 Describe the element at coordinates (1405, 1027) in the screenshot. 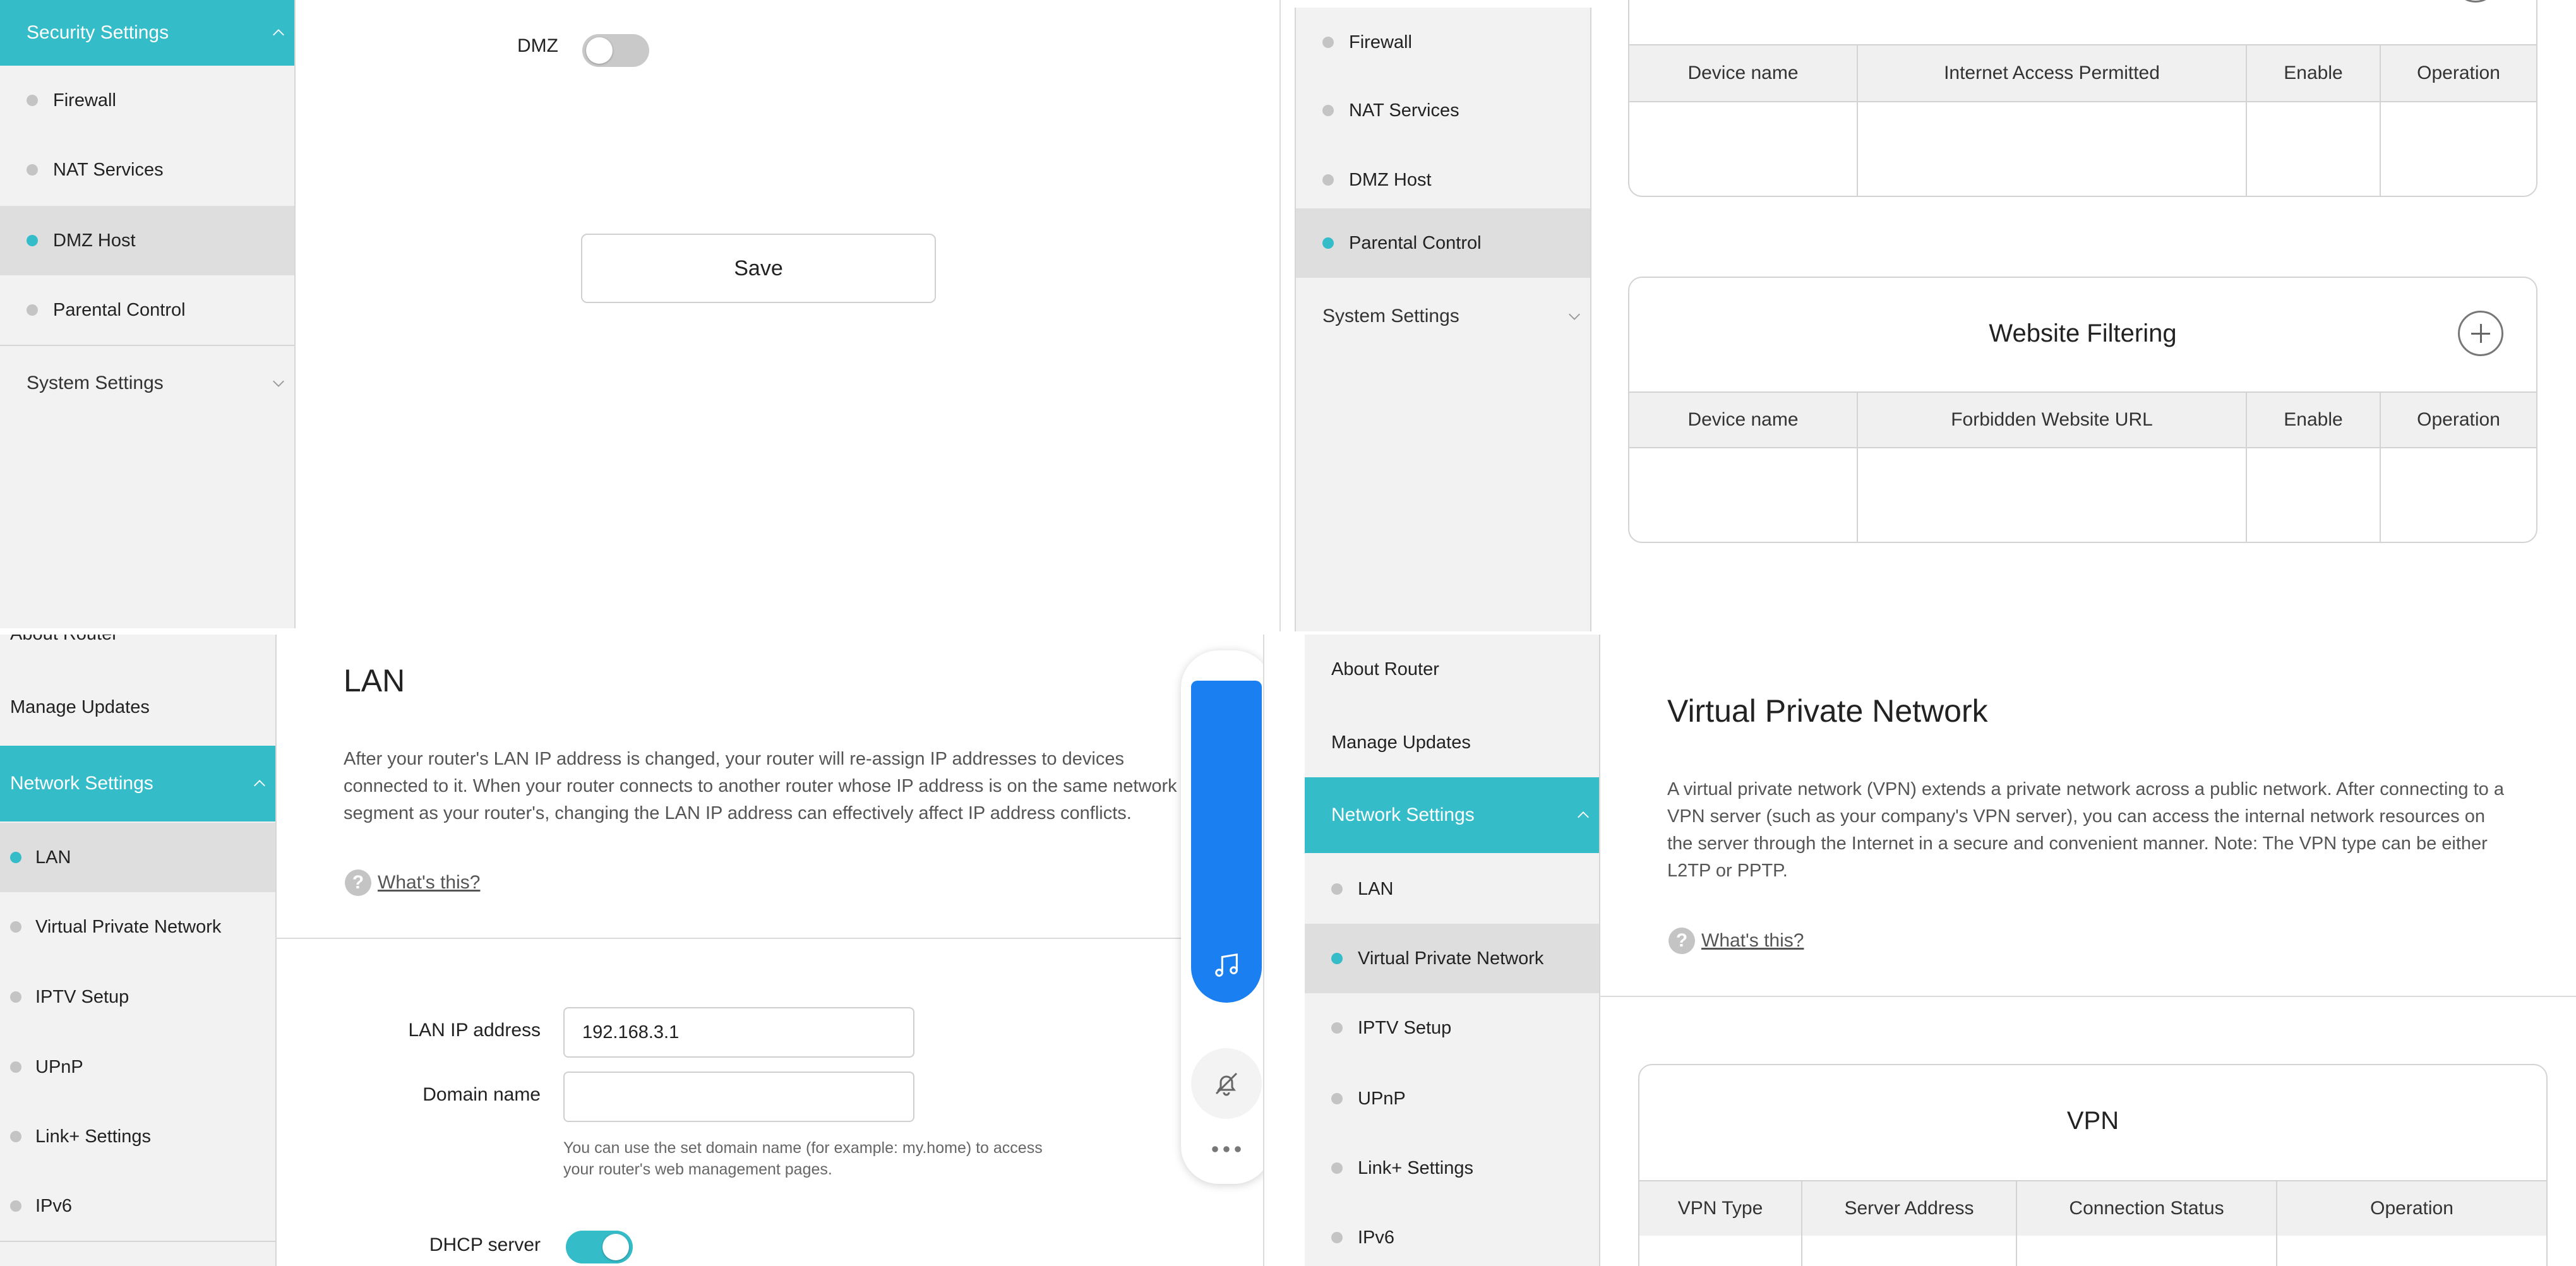

I see `sidebar-item-label: IPTV Setup` at that location.